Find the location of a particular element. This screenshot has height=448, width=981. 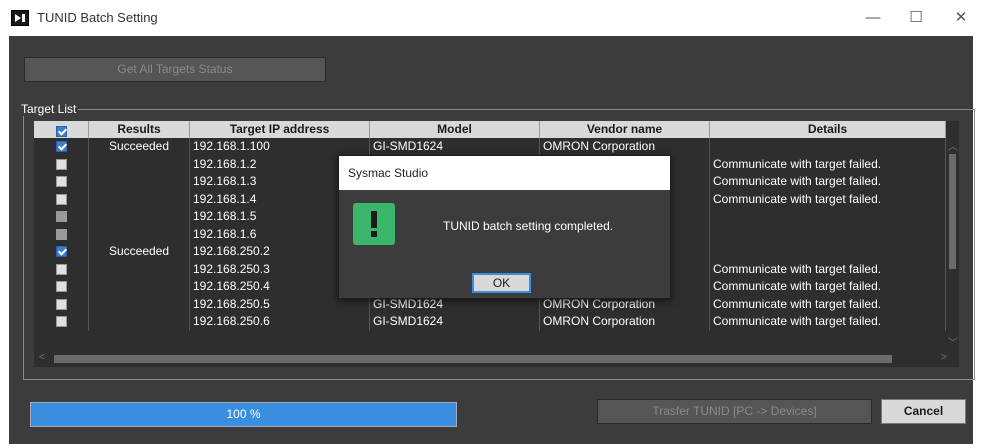

scroll-down-icon: ﹀ is located at coordinates (953, 341).